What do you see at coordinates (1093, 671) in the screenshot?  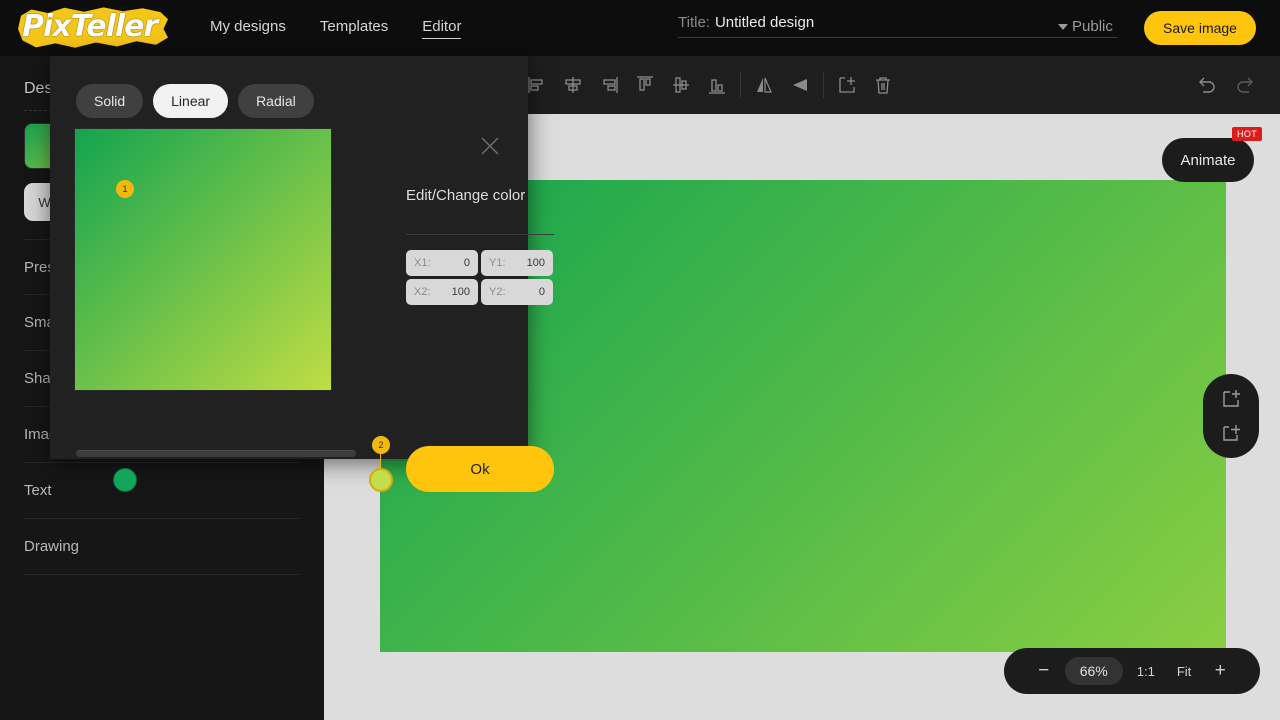 I see `zoom-percent-value: 66%` at bounding box center [1093, 671].